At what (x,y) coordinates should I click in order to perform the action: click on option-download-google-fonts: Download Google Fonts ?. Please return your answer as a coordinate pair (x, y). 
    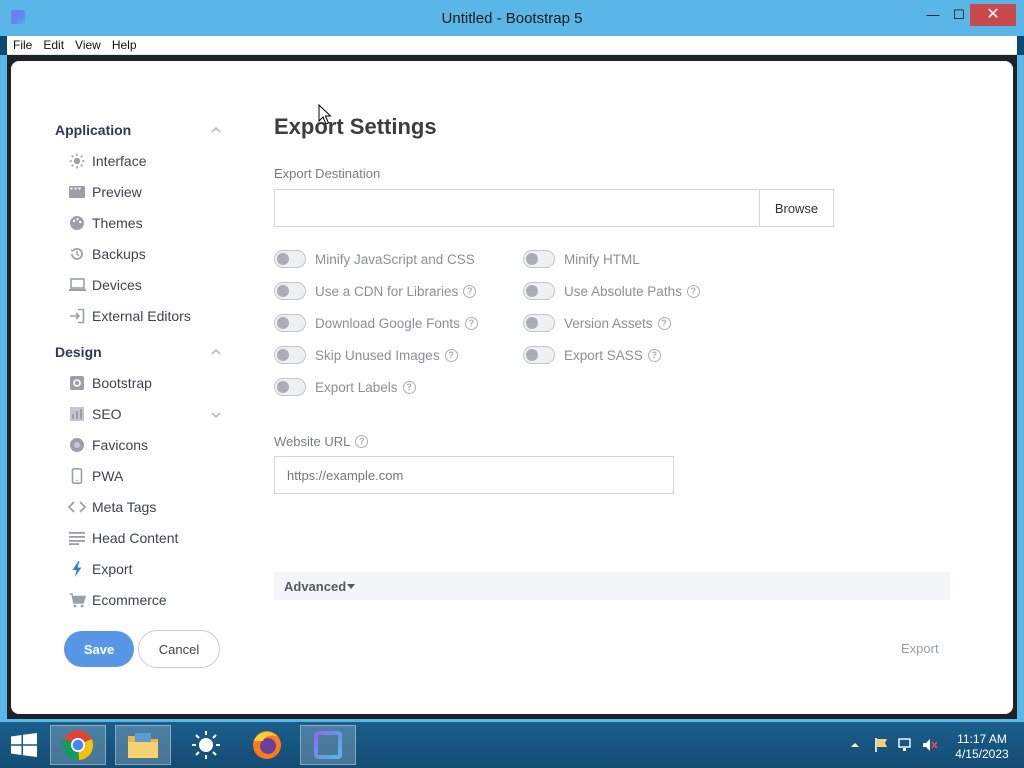
    Looking at the image, I should click on (376, 323).